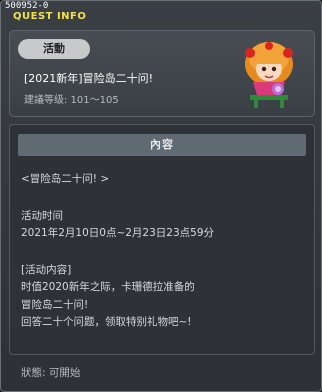 The width and height of the screenshot is (322, 392). What do you see at coordinates (65, 179) in the screenshot?
I see `content-line-title: <冒险岛二十问! >` at bounding box center [65, 179].